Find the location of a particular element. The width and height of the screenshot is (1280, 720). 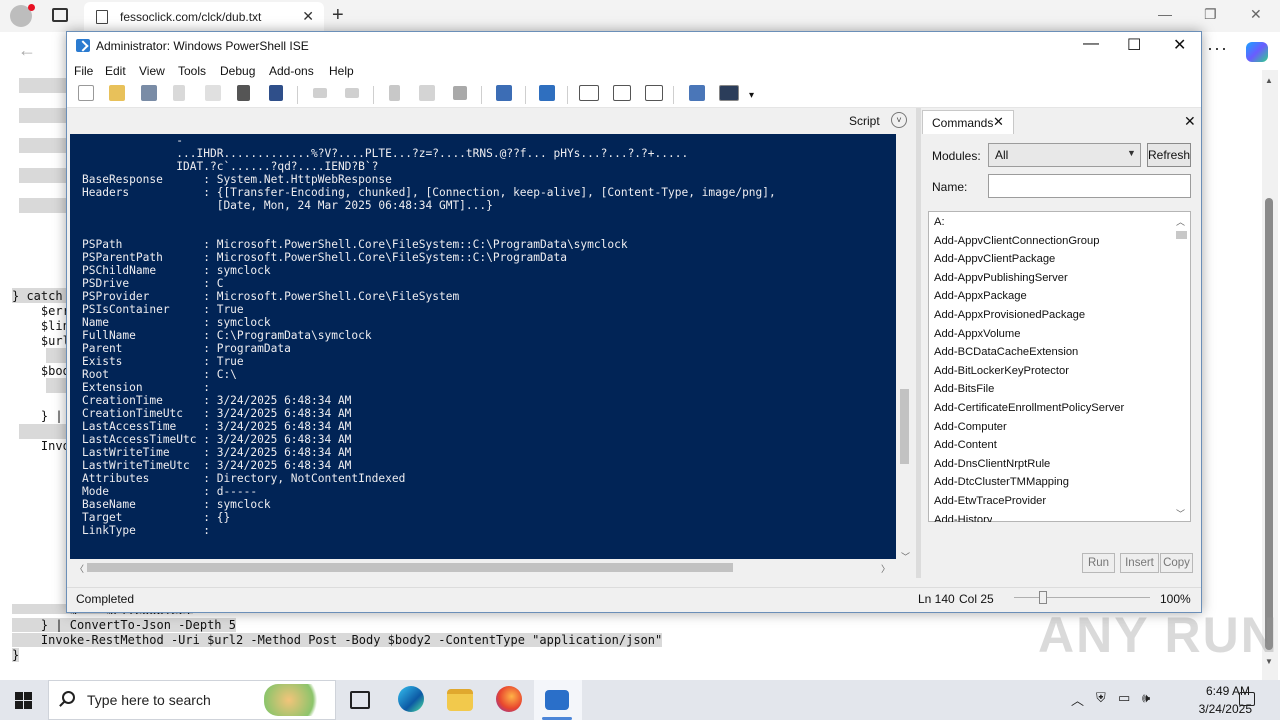

network-icon: ▭ is located at coordinates (1124, 698).